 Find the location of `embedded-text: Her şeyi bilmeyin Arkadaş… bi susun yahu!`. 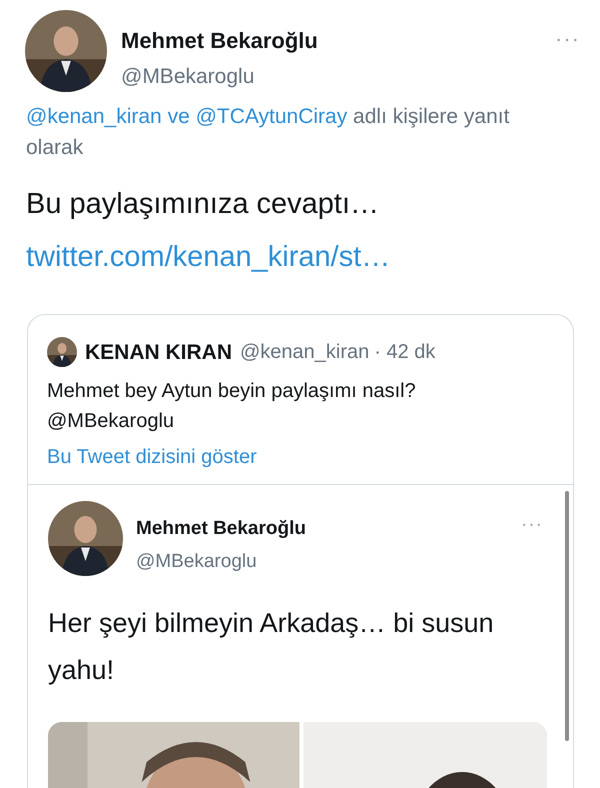

embedded-text: Her şeyi bilmeyin Arkadaş… bi susun yahu! is located at coordinates (271, 647).